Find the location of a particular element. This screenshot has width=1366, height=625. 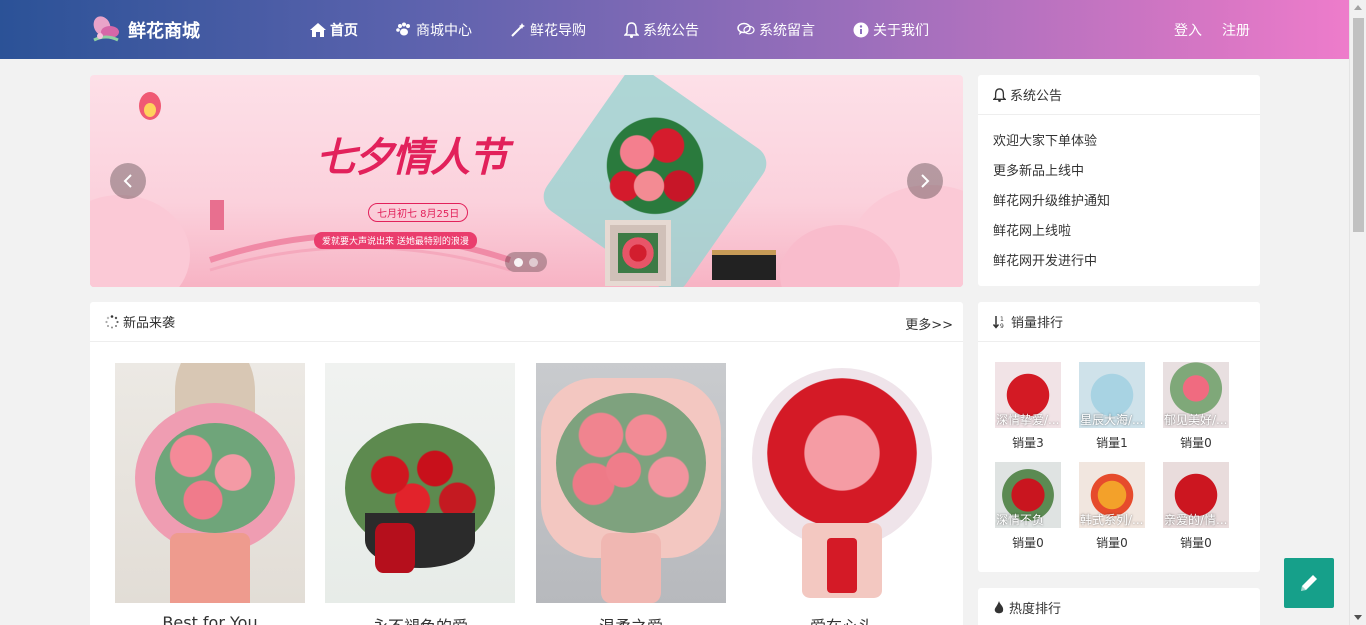

sales-rank-item: 深情不负 销量0 is located at coordinates (1028, 506).